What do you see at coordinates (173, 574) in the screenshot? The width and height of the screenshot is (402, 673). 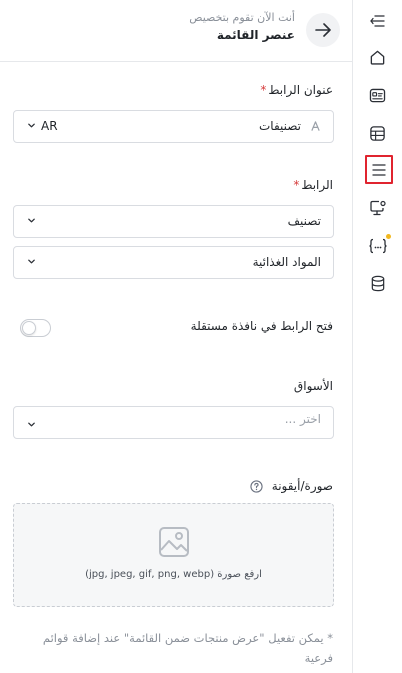 I see `upload-hint: ارفع صورة (jpg, jpeg, gif, png, webp)` at bounding box center [173, 574].